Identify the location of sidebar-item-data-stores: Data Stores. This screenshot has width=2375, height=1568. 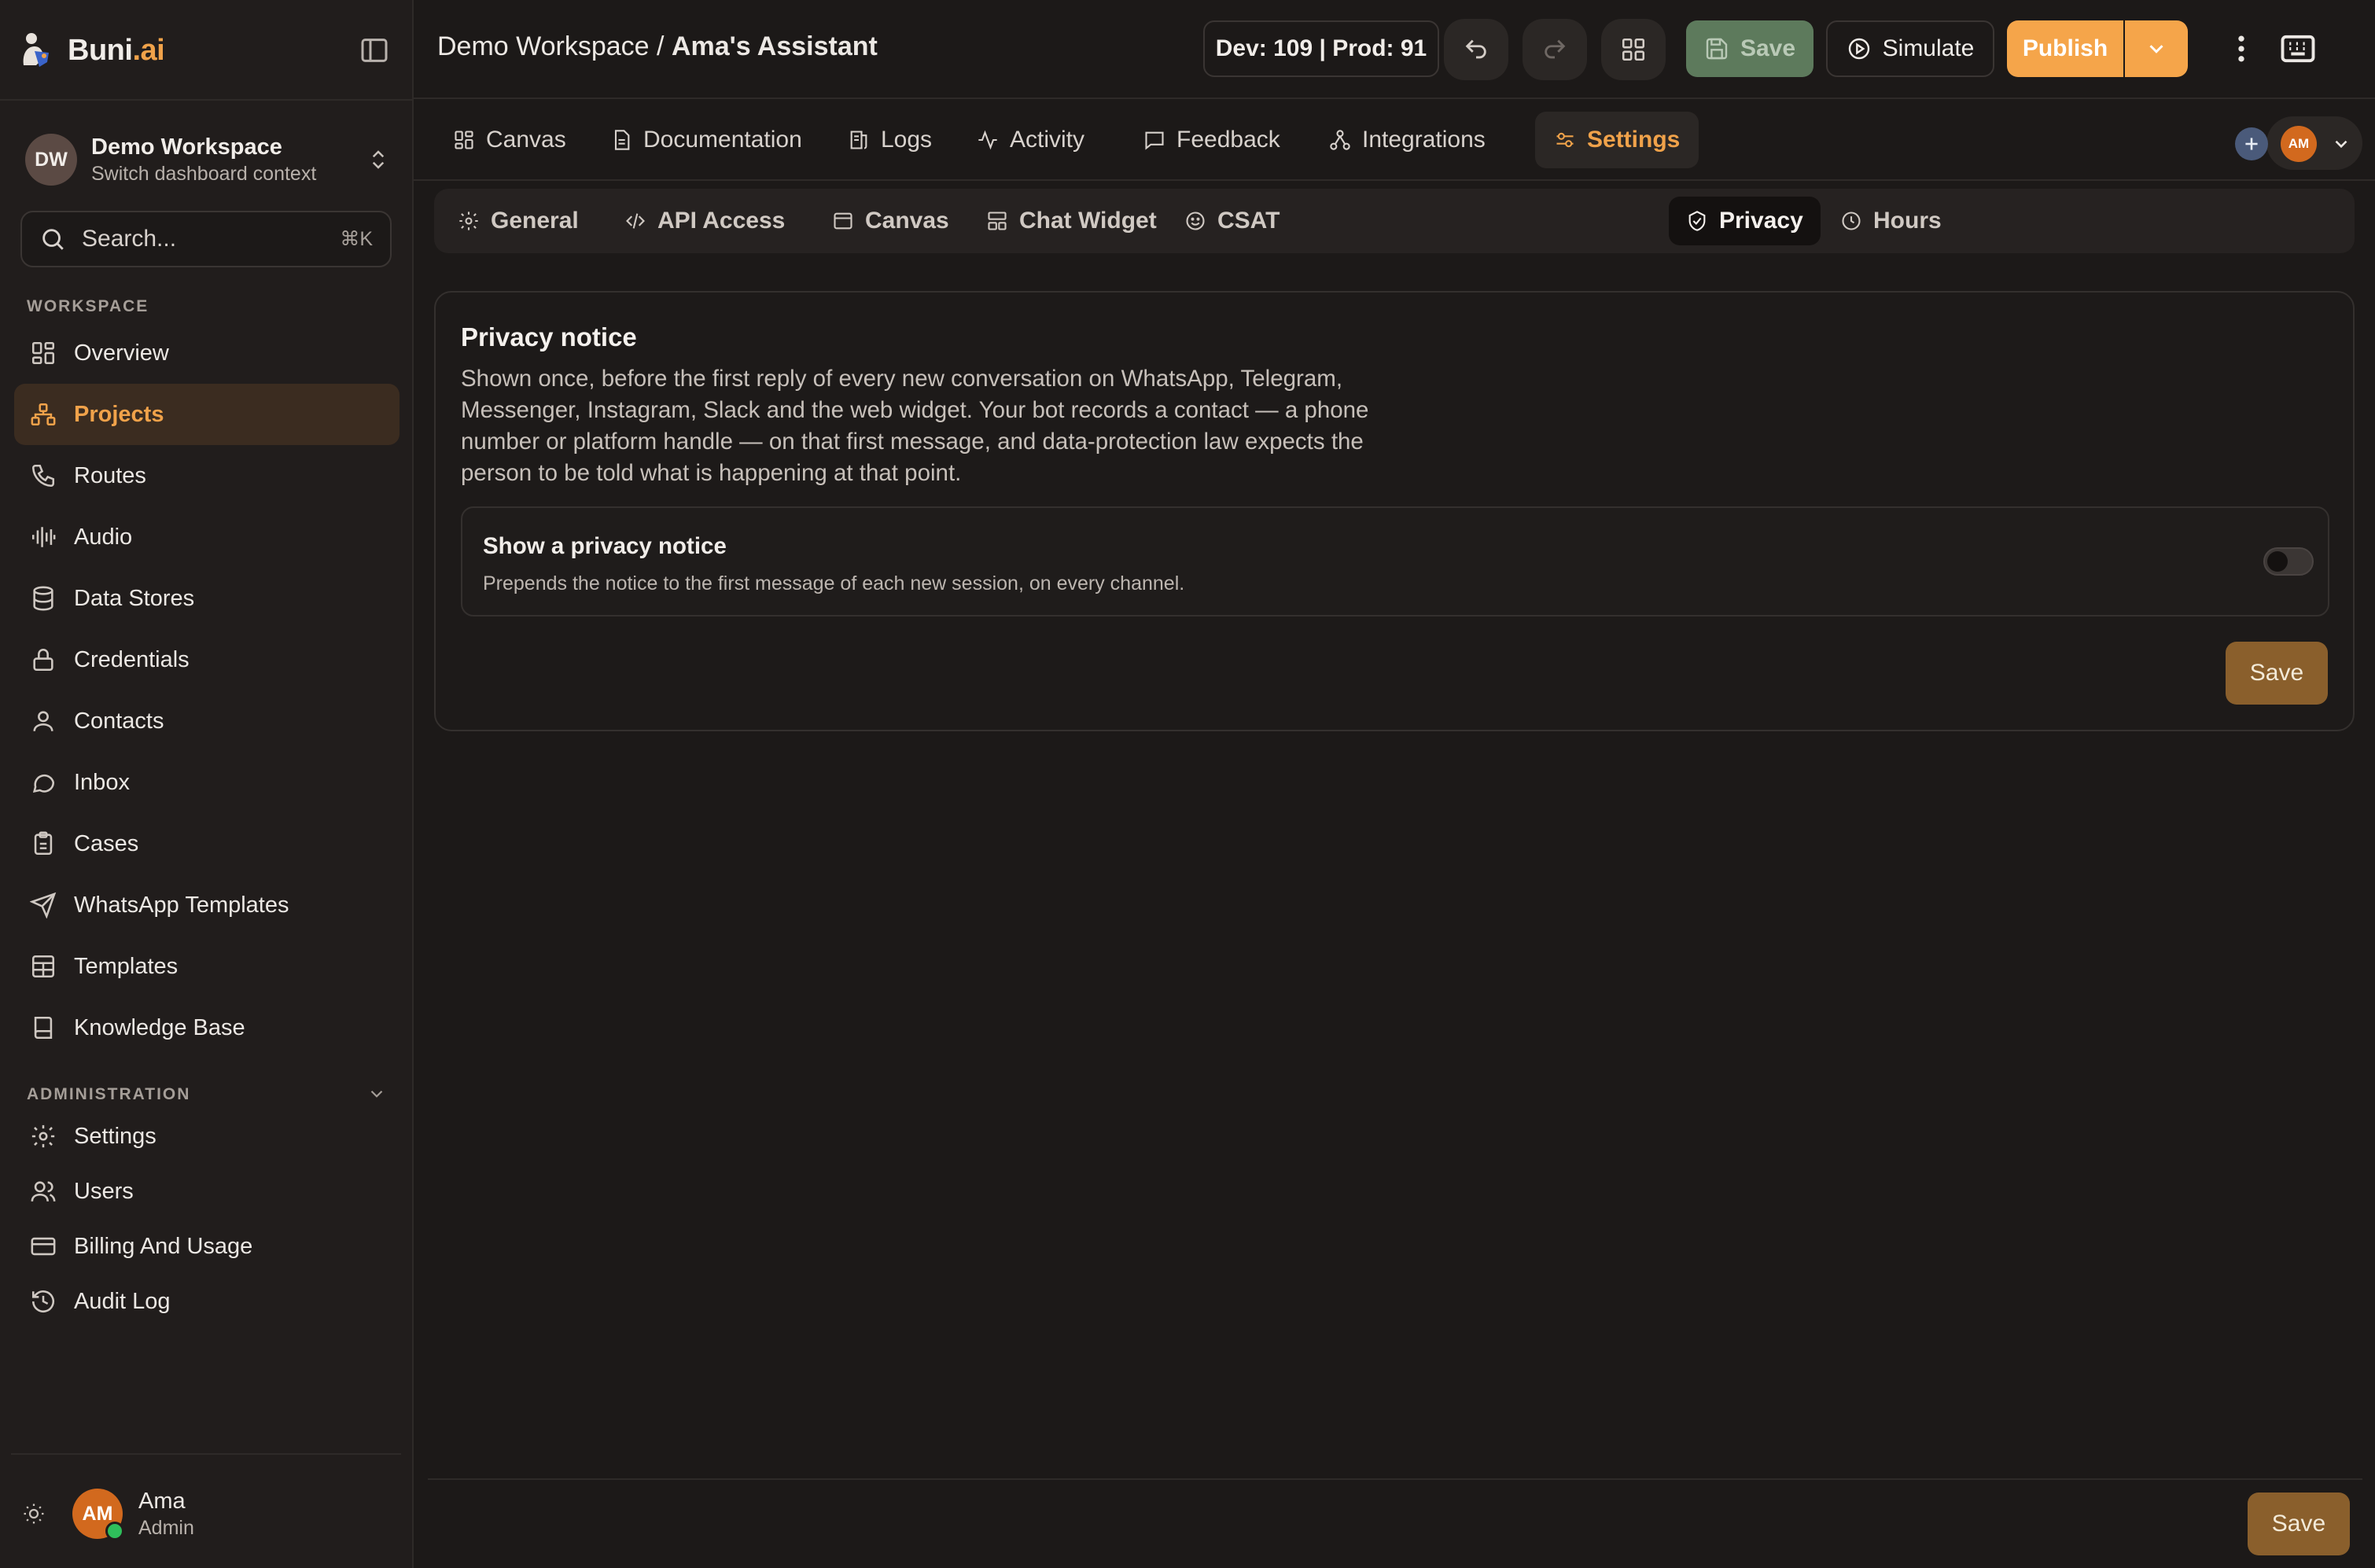
(207, 598).